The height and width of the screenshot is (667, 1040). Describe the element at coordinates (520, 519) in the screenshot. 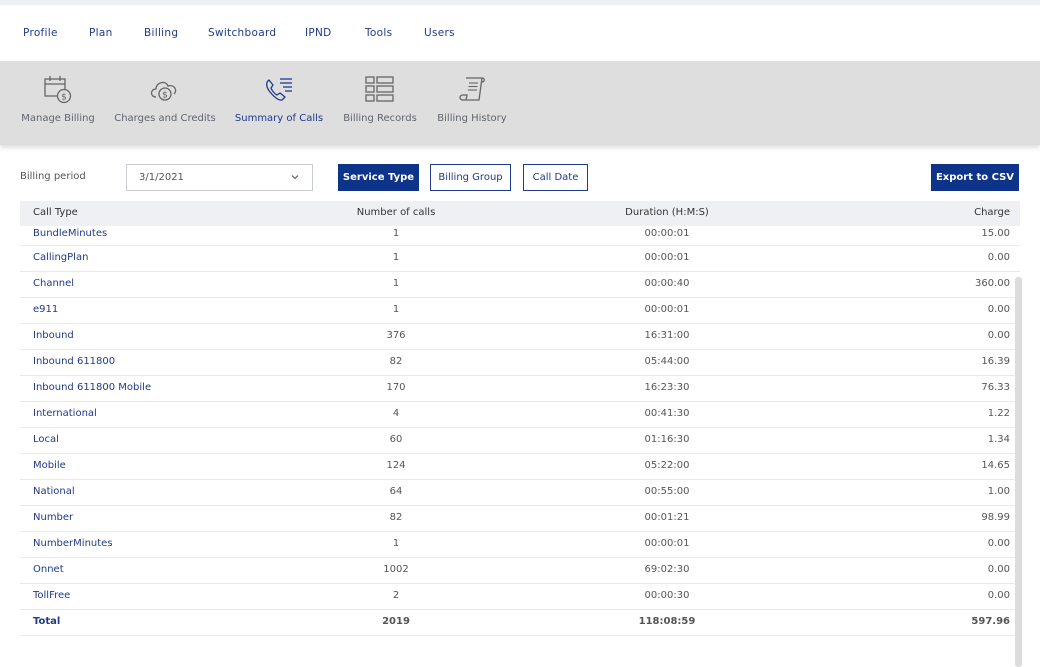

I see `table-row: Number 82 00:01:21 98.99` at that location.